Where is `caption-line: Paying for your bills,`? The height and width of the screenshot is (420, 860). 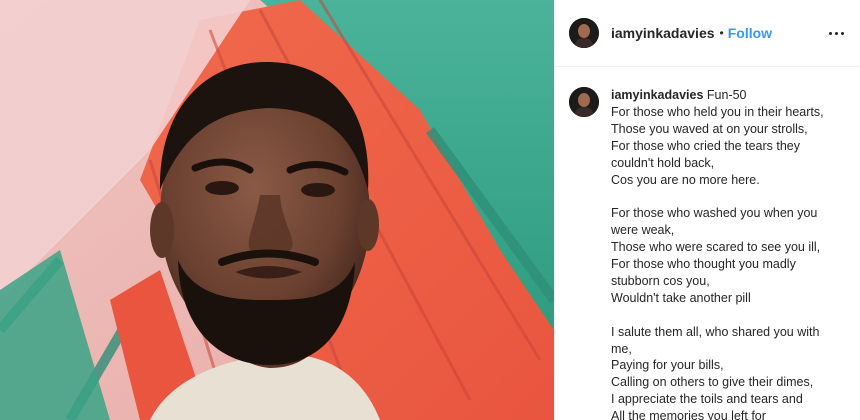
caption-line: Paying for your bills, is located at coordinates (667, 365).